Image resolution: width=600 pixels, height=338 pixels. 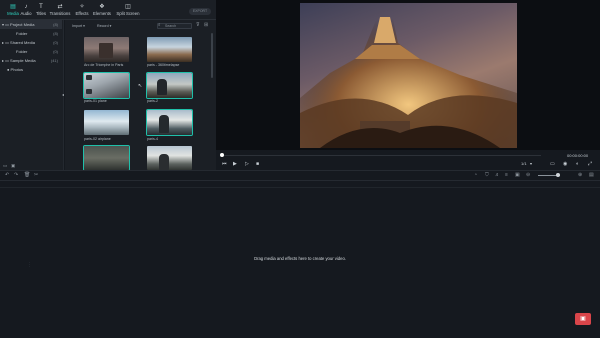 What do you see at coordinates (590, 164) in the screenshot?
I see `fullscreen-icon: ⤢` at bounding box center [590, 164].